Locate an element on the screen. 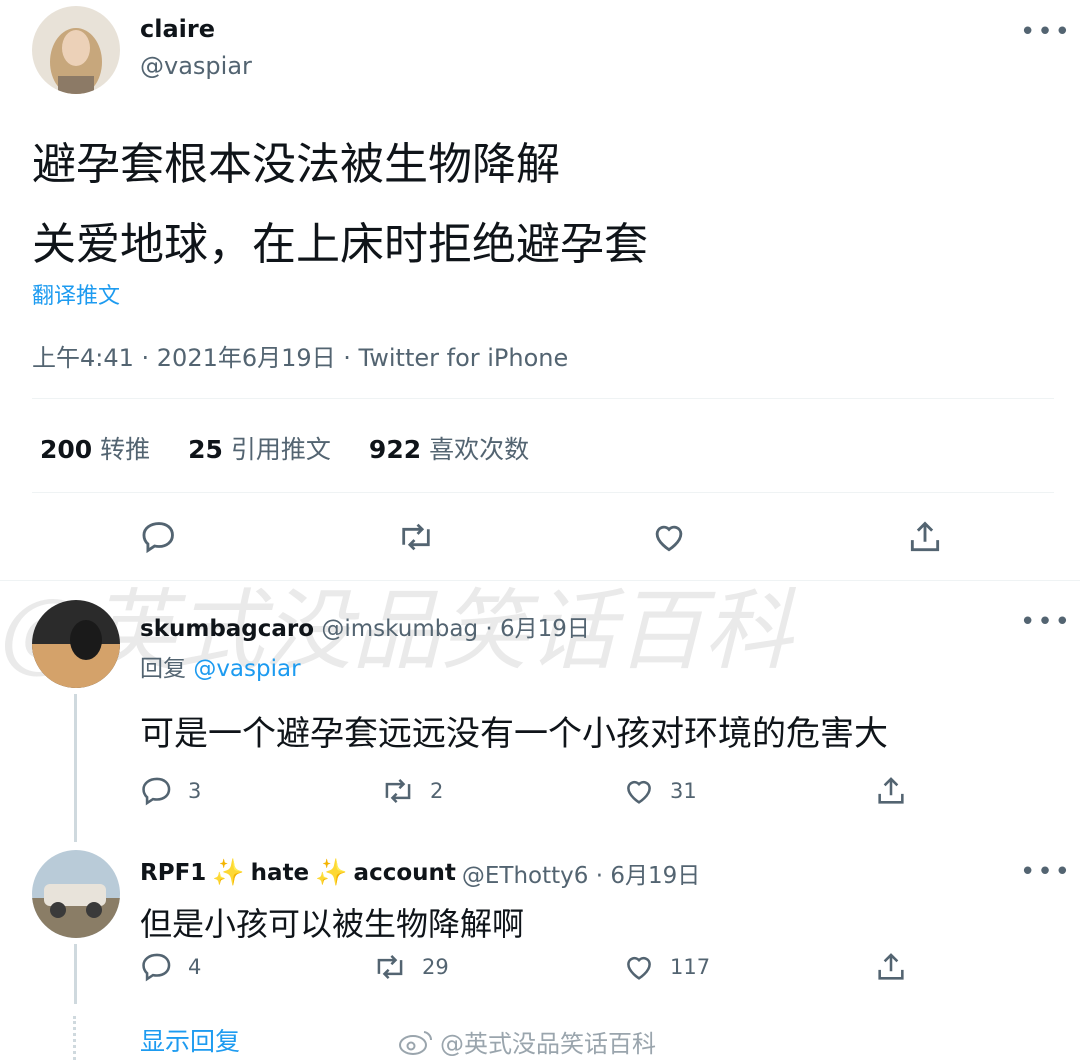 The height and width of the screenshot is (1064, 1080). reply-text: 可是一个避孕套远远没有一个小孩对环境的危害大 is located at coordinates (514, 734).